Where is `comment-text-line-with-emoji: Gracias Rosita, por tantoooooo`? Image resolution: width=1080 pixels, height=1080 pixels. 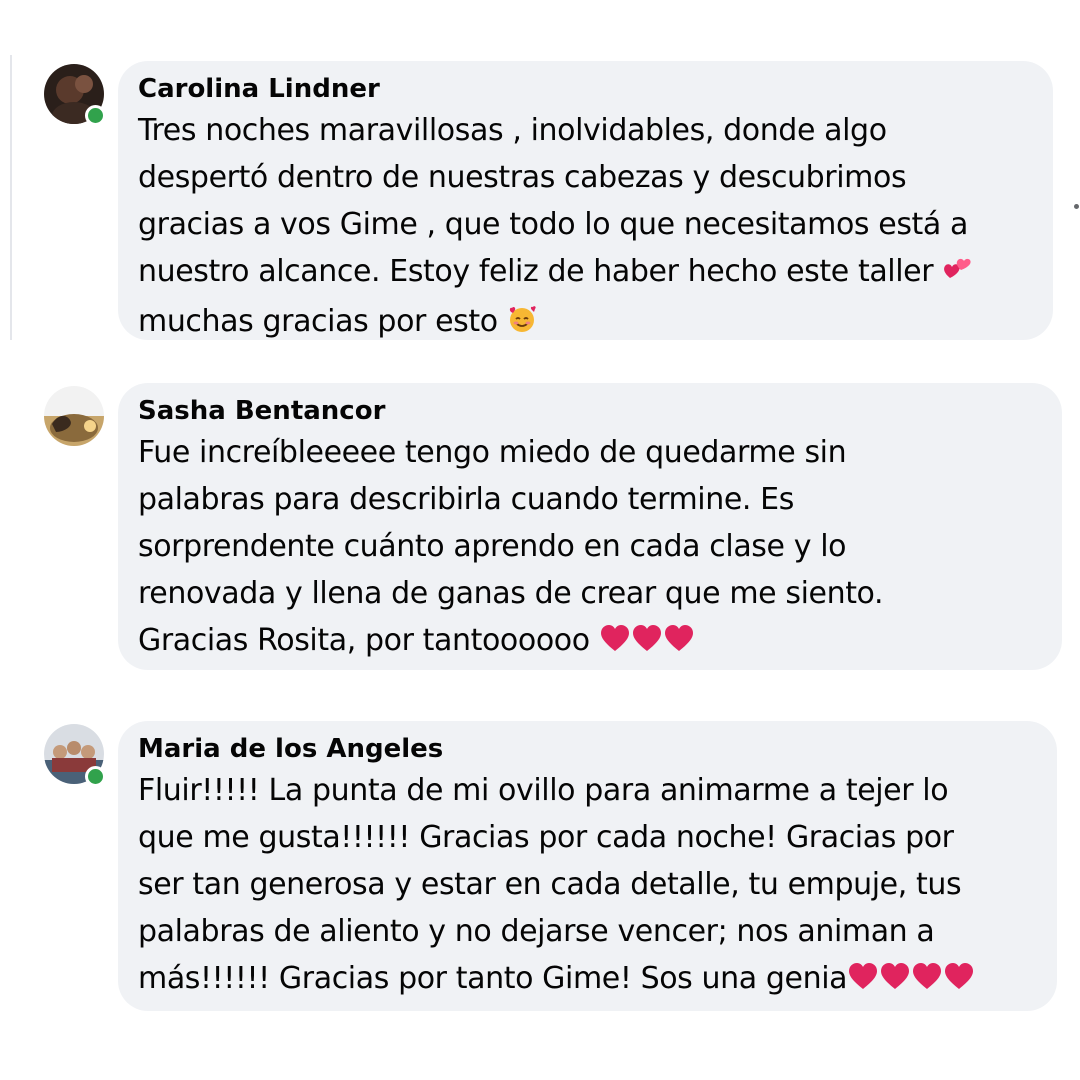 comment-text-line-with-emoji: Gracias Rosita, por tantoooooo is located at coordinates (590, 642).